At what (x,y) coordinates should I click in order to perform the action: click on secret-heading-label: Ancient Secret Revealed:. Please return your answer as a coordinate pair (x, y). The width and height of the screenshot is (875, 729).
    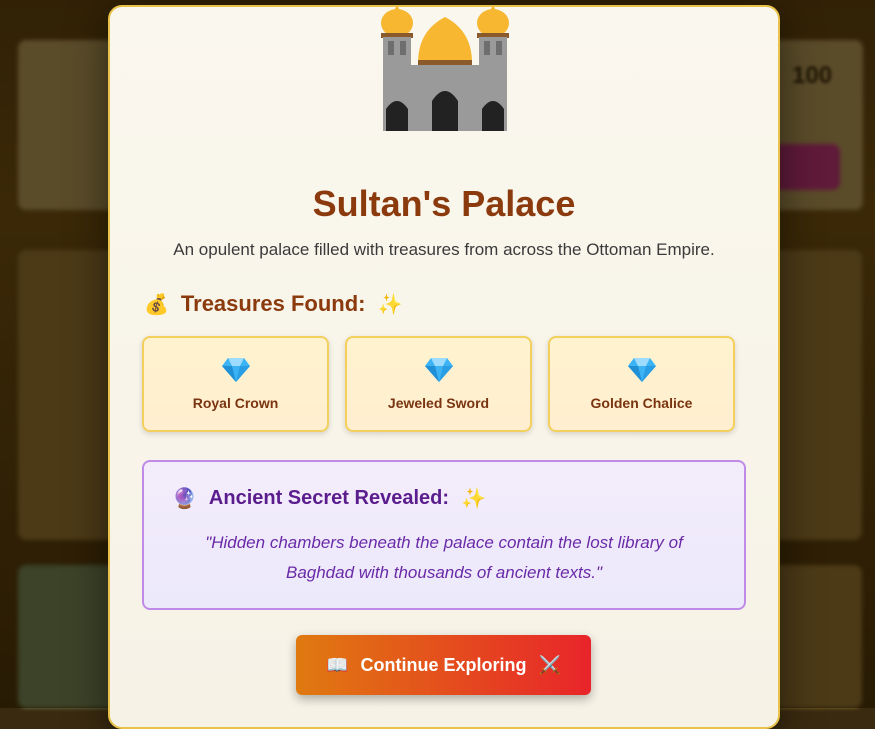
    Looking at the image, I should click on (329, 498).